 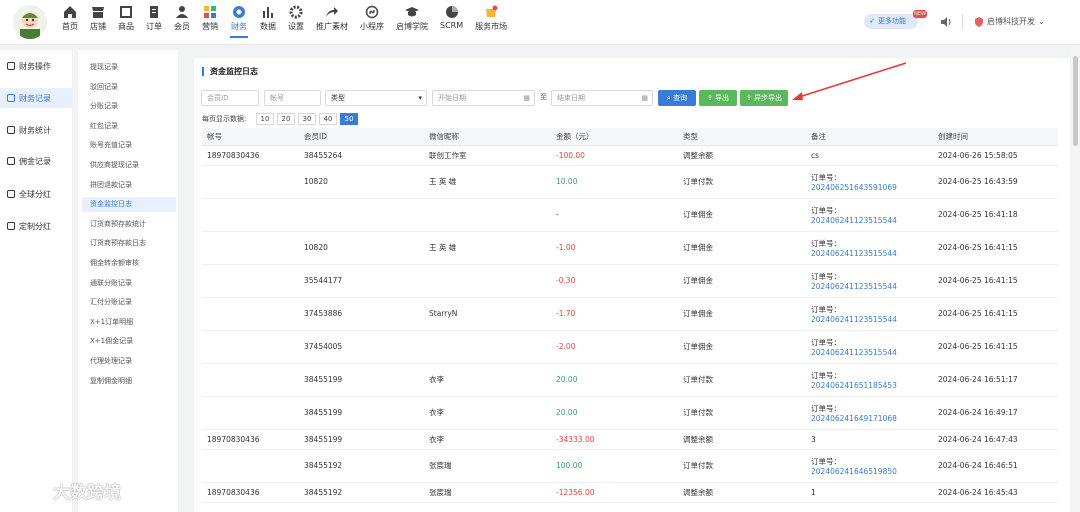 What do you see at coordinates (826, 309) in the screenshot?
I see `note-label: 订单号：` at bounding box center [826, 309].